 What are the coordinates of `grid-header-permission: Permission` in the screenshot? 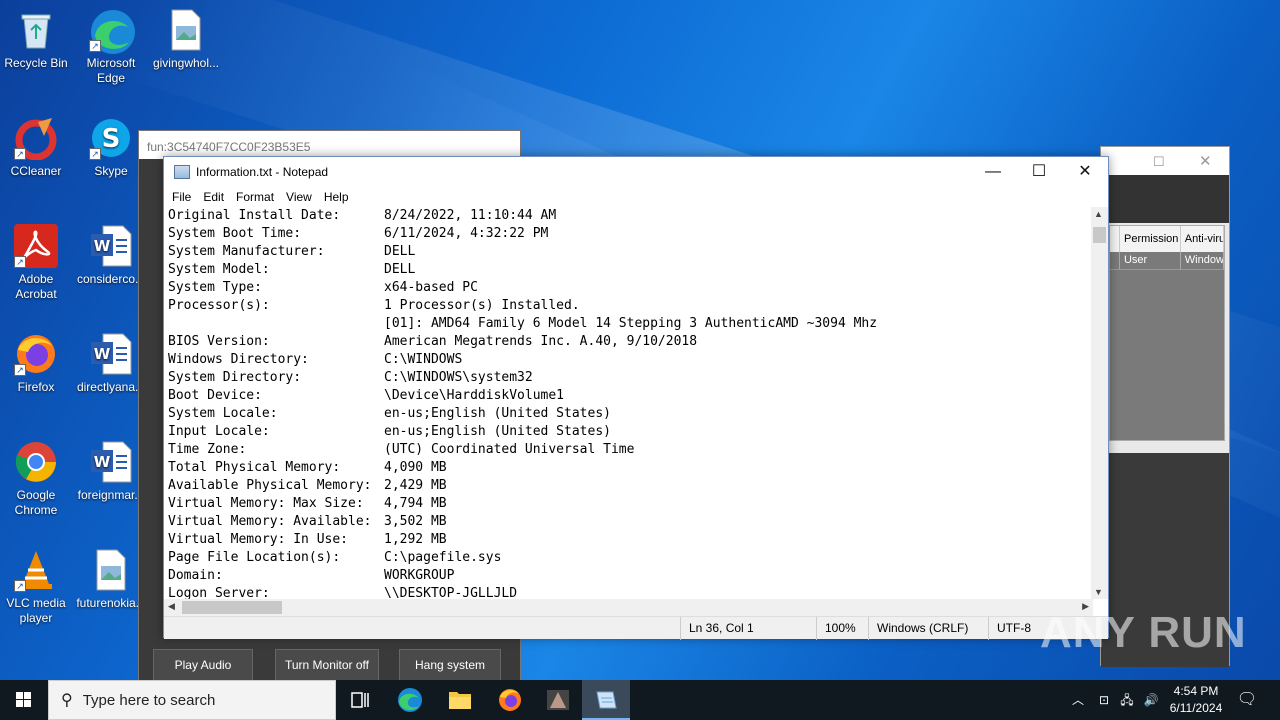 It's located at (1150, 239).